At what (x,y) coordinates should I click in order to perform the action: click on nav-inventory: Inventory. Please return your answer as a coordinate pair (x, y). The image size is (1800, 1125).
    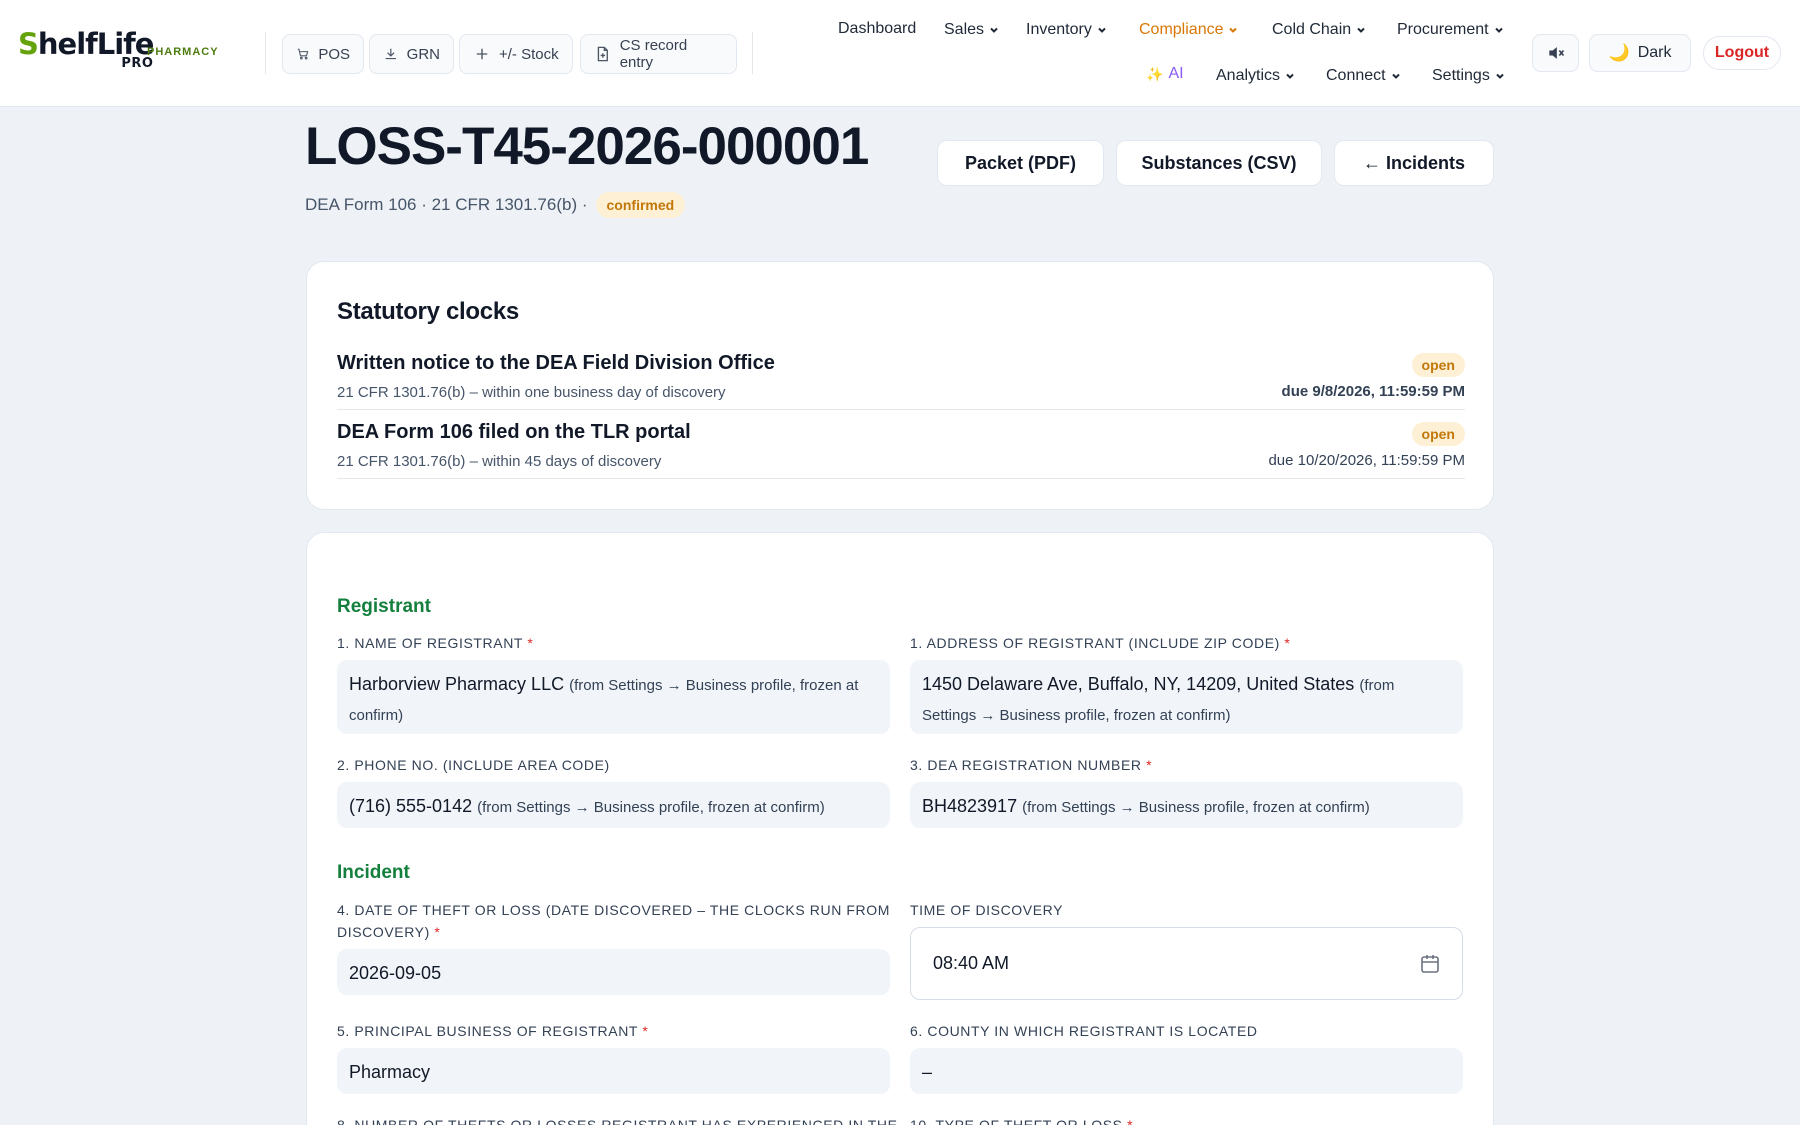
    Looking at the image, I should click on (1066, 30).